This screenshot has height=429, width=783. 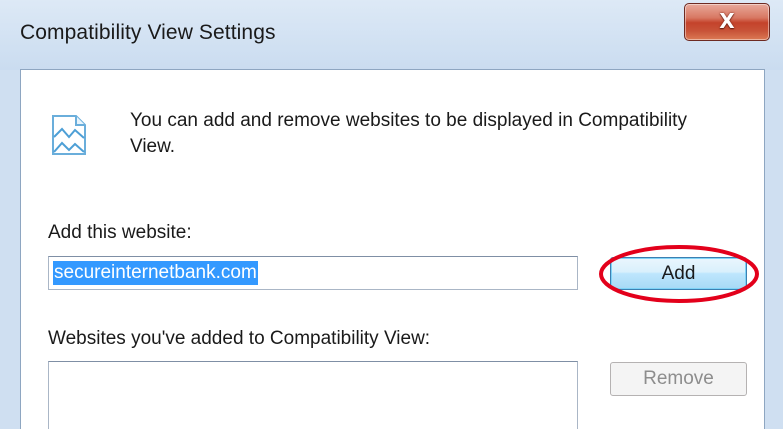 What do you see at coordinates (313, 273) in the screenshot?
I see `add-website-input: secureinternetbank.com` at bounding box center [313, 273].